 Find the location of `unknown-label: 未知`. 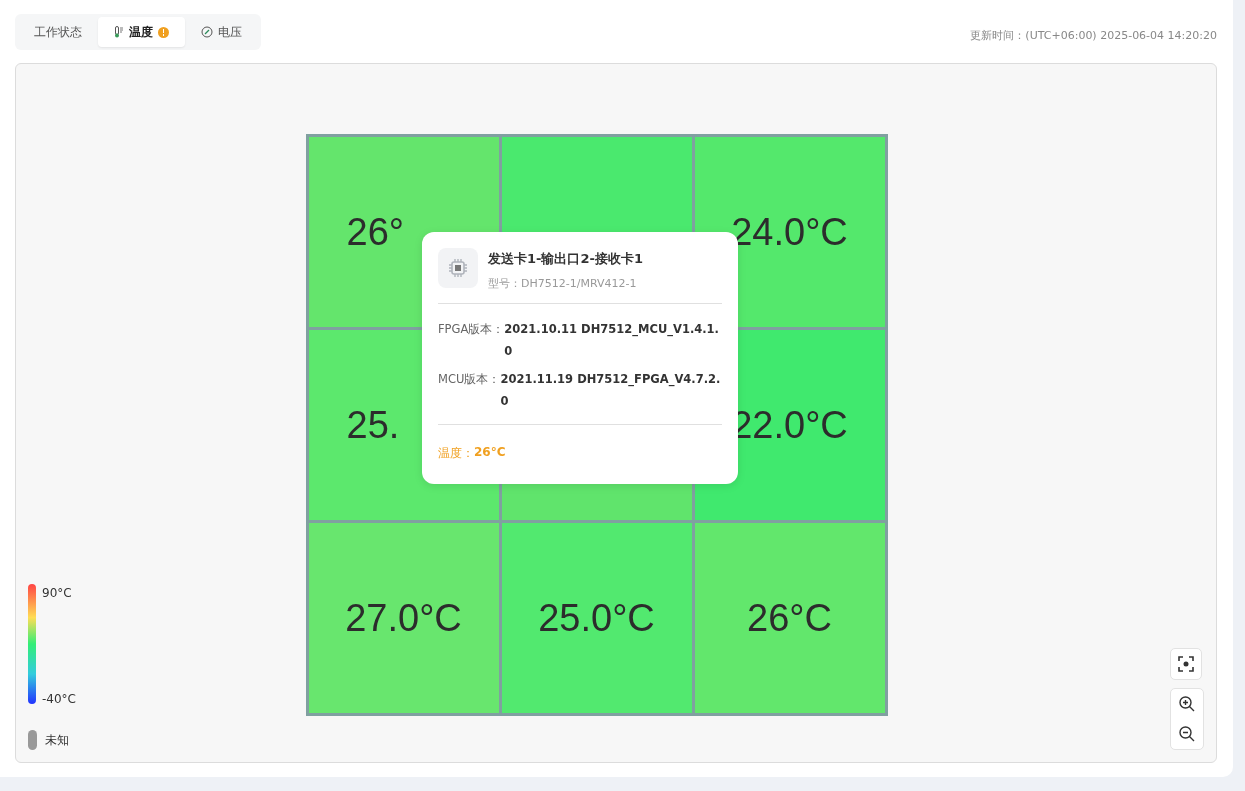

unknown-label: 未知 is located at coordinates (57, 740).